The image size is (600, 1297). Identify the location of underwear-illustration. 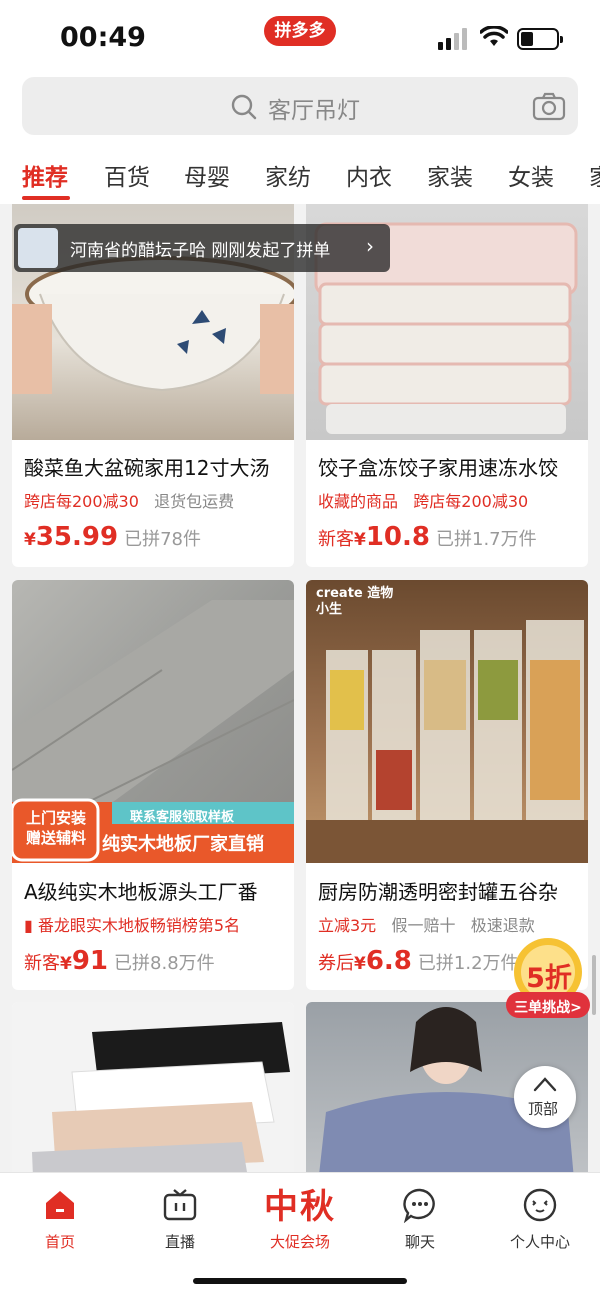
(161, 1097).